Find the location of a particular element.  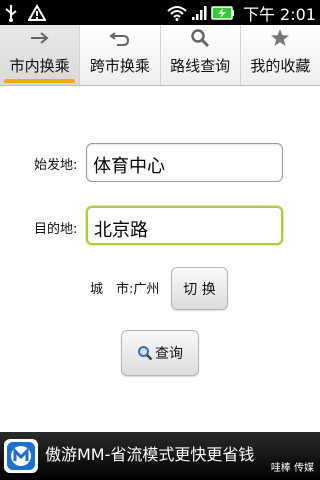

status-right: 下午 2:01 is located at coordinates (241, 12).